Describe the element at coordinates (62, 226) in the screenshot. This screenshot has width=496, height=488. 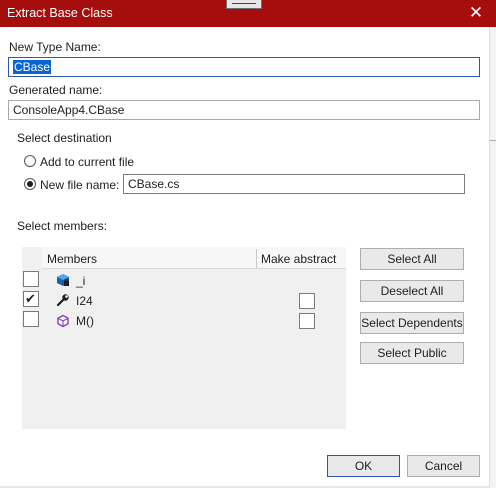
I see `select-members-heading: Select members:` at that location.